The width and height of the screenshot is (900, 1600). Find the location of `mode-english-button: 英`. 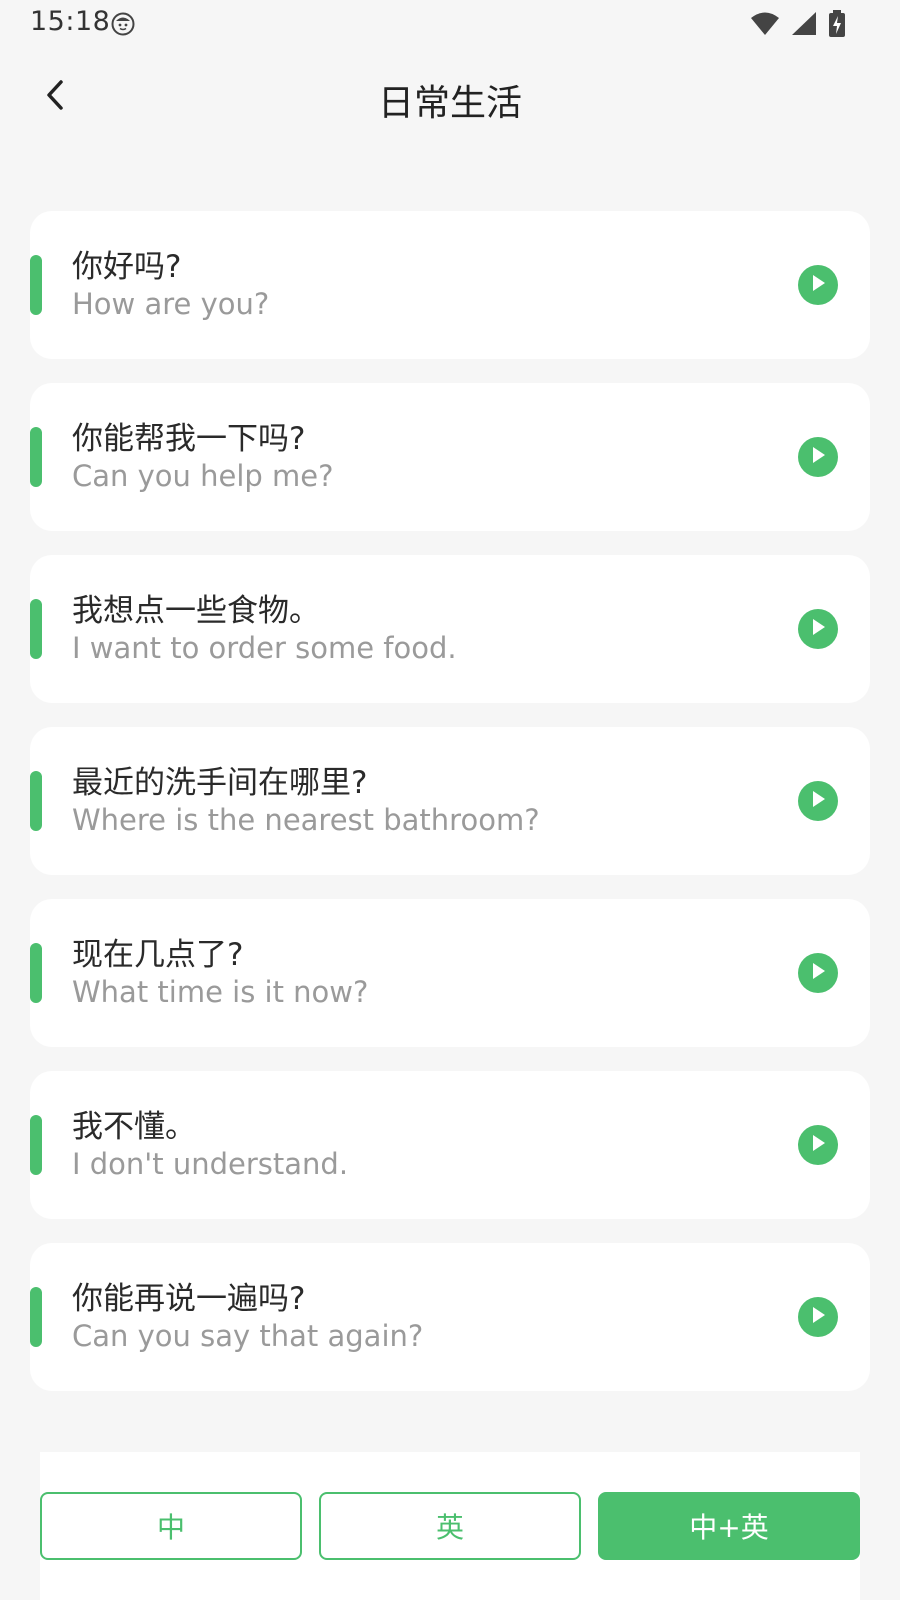

mode-english-button: 英 is located at coordinates (450, 1526).